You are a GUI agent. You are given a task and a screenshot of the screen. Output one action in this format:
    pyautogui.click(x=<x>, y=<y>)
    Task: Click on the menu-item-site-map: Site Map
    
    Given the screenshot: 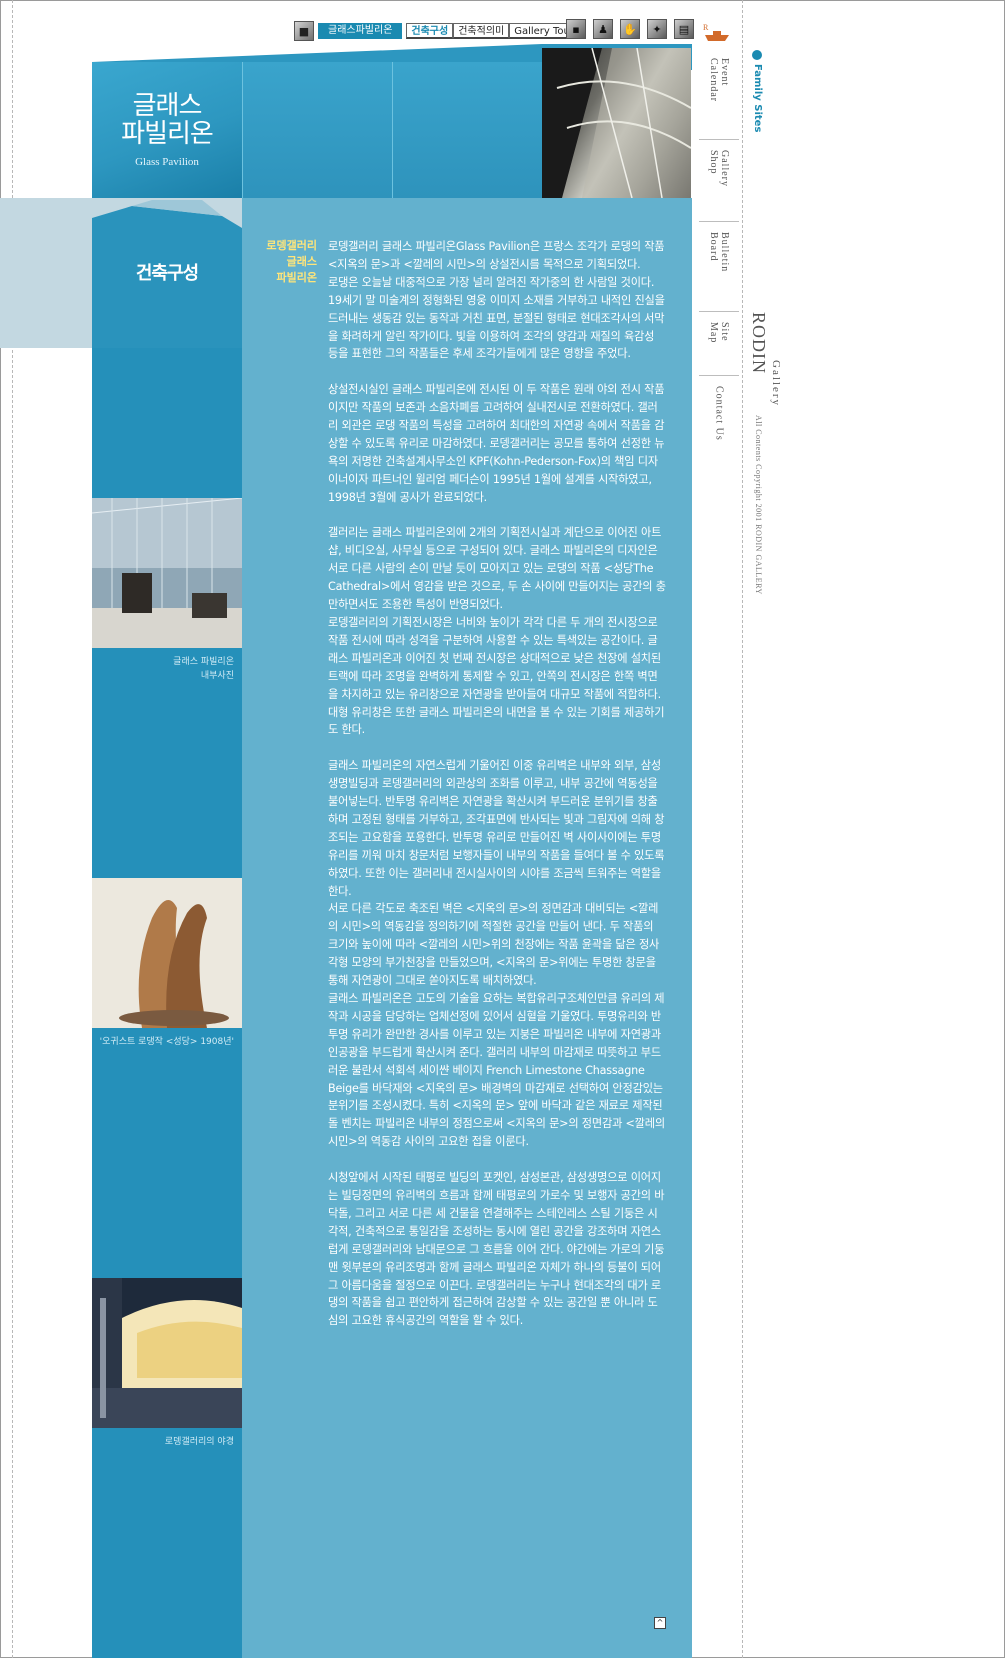 What is the action you would take?
    pyautogui.click(x=719, y=344)
    